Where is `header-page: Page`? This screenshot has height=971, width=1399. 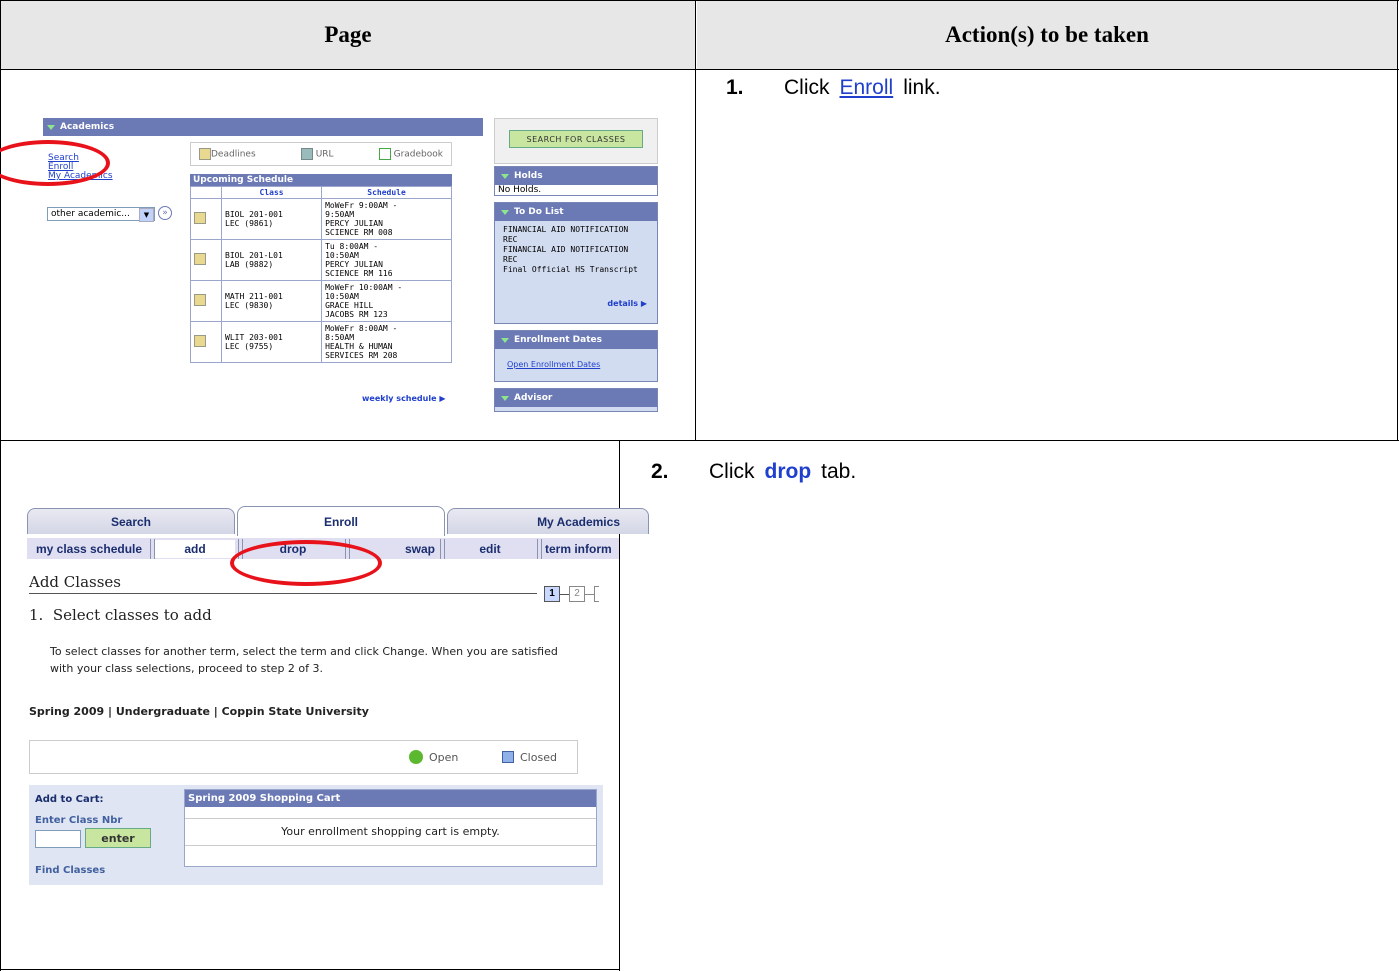
header-page: Page is located at coordinates (348, 35).